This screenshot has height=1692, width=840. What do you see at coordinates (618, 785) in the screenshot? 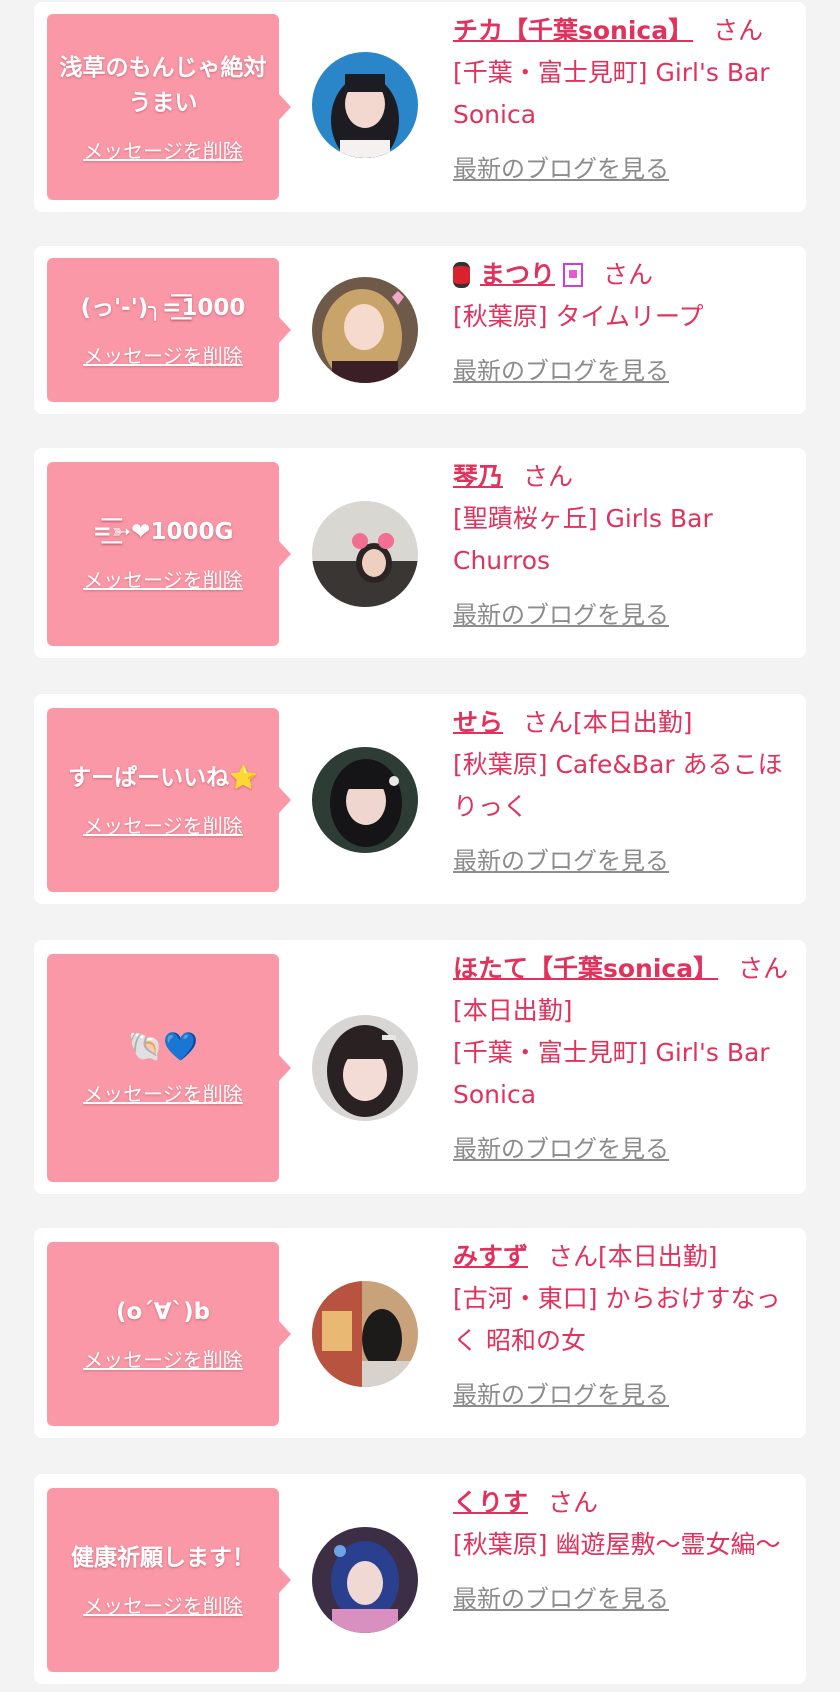
I see `shop-name: [秋葉原] Cafe&Bar あるこほりっく` at bounding box center [618, 785].